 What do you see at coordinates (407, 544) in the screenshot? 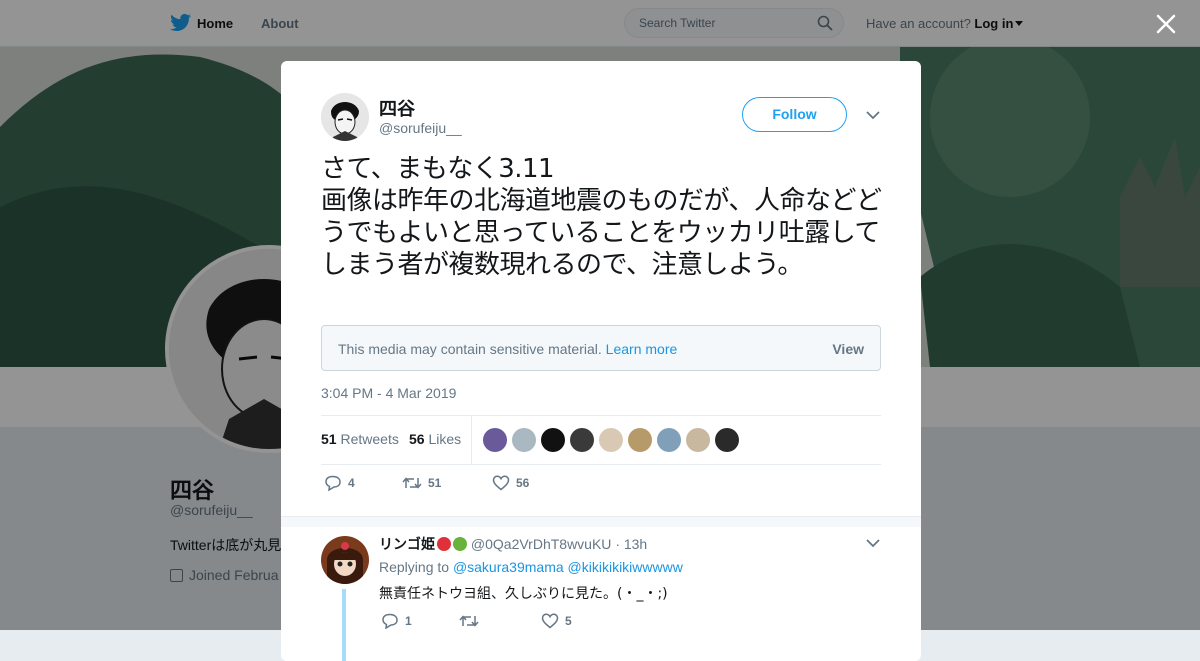
I see `reply-author-name: リンゴ姫` at bounding box center [407, 544].